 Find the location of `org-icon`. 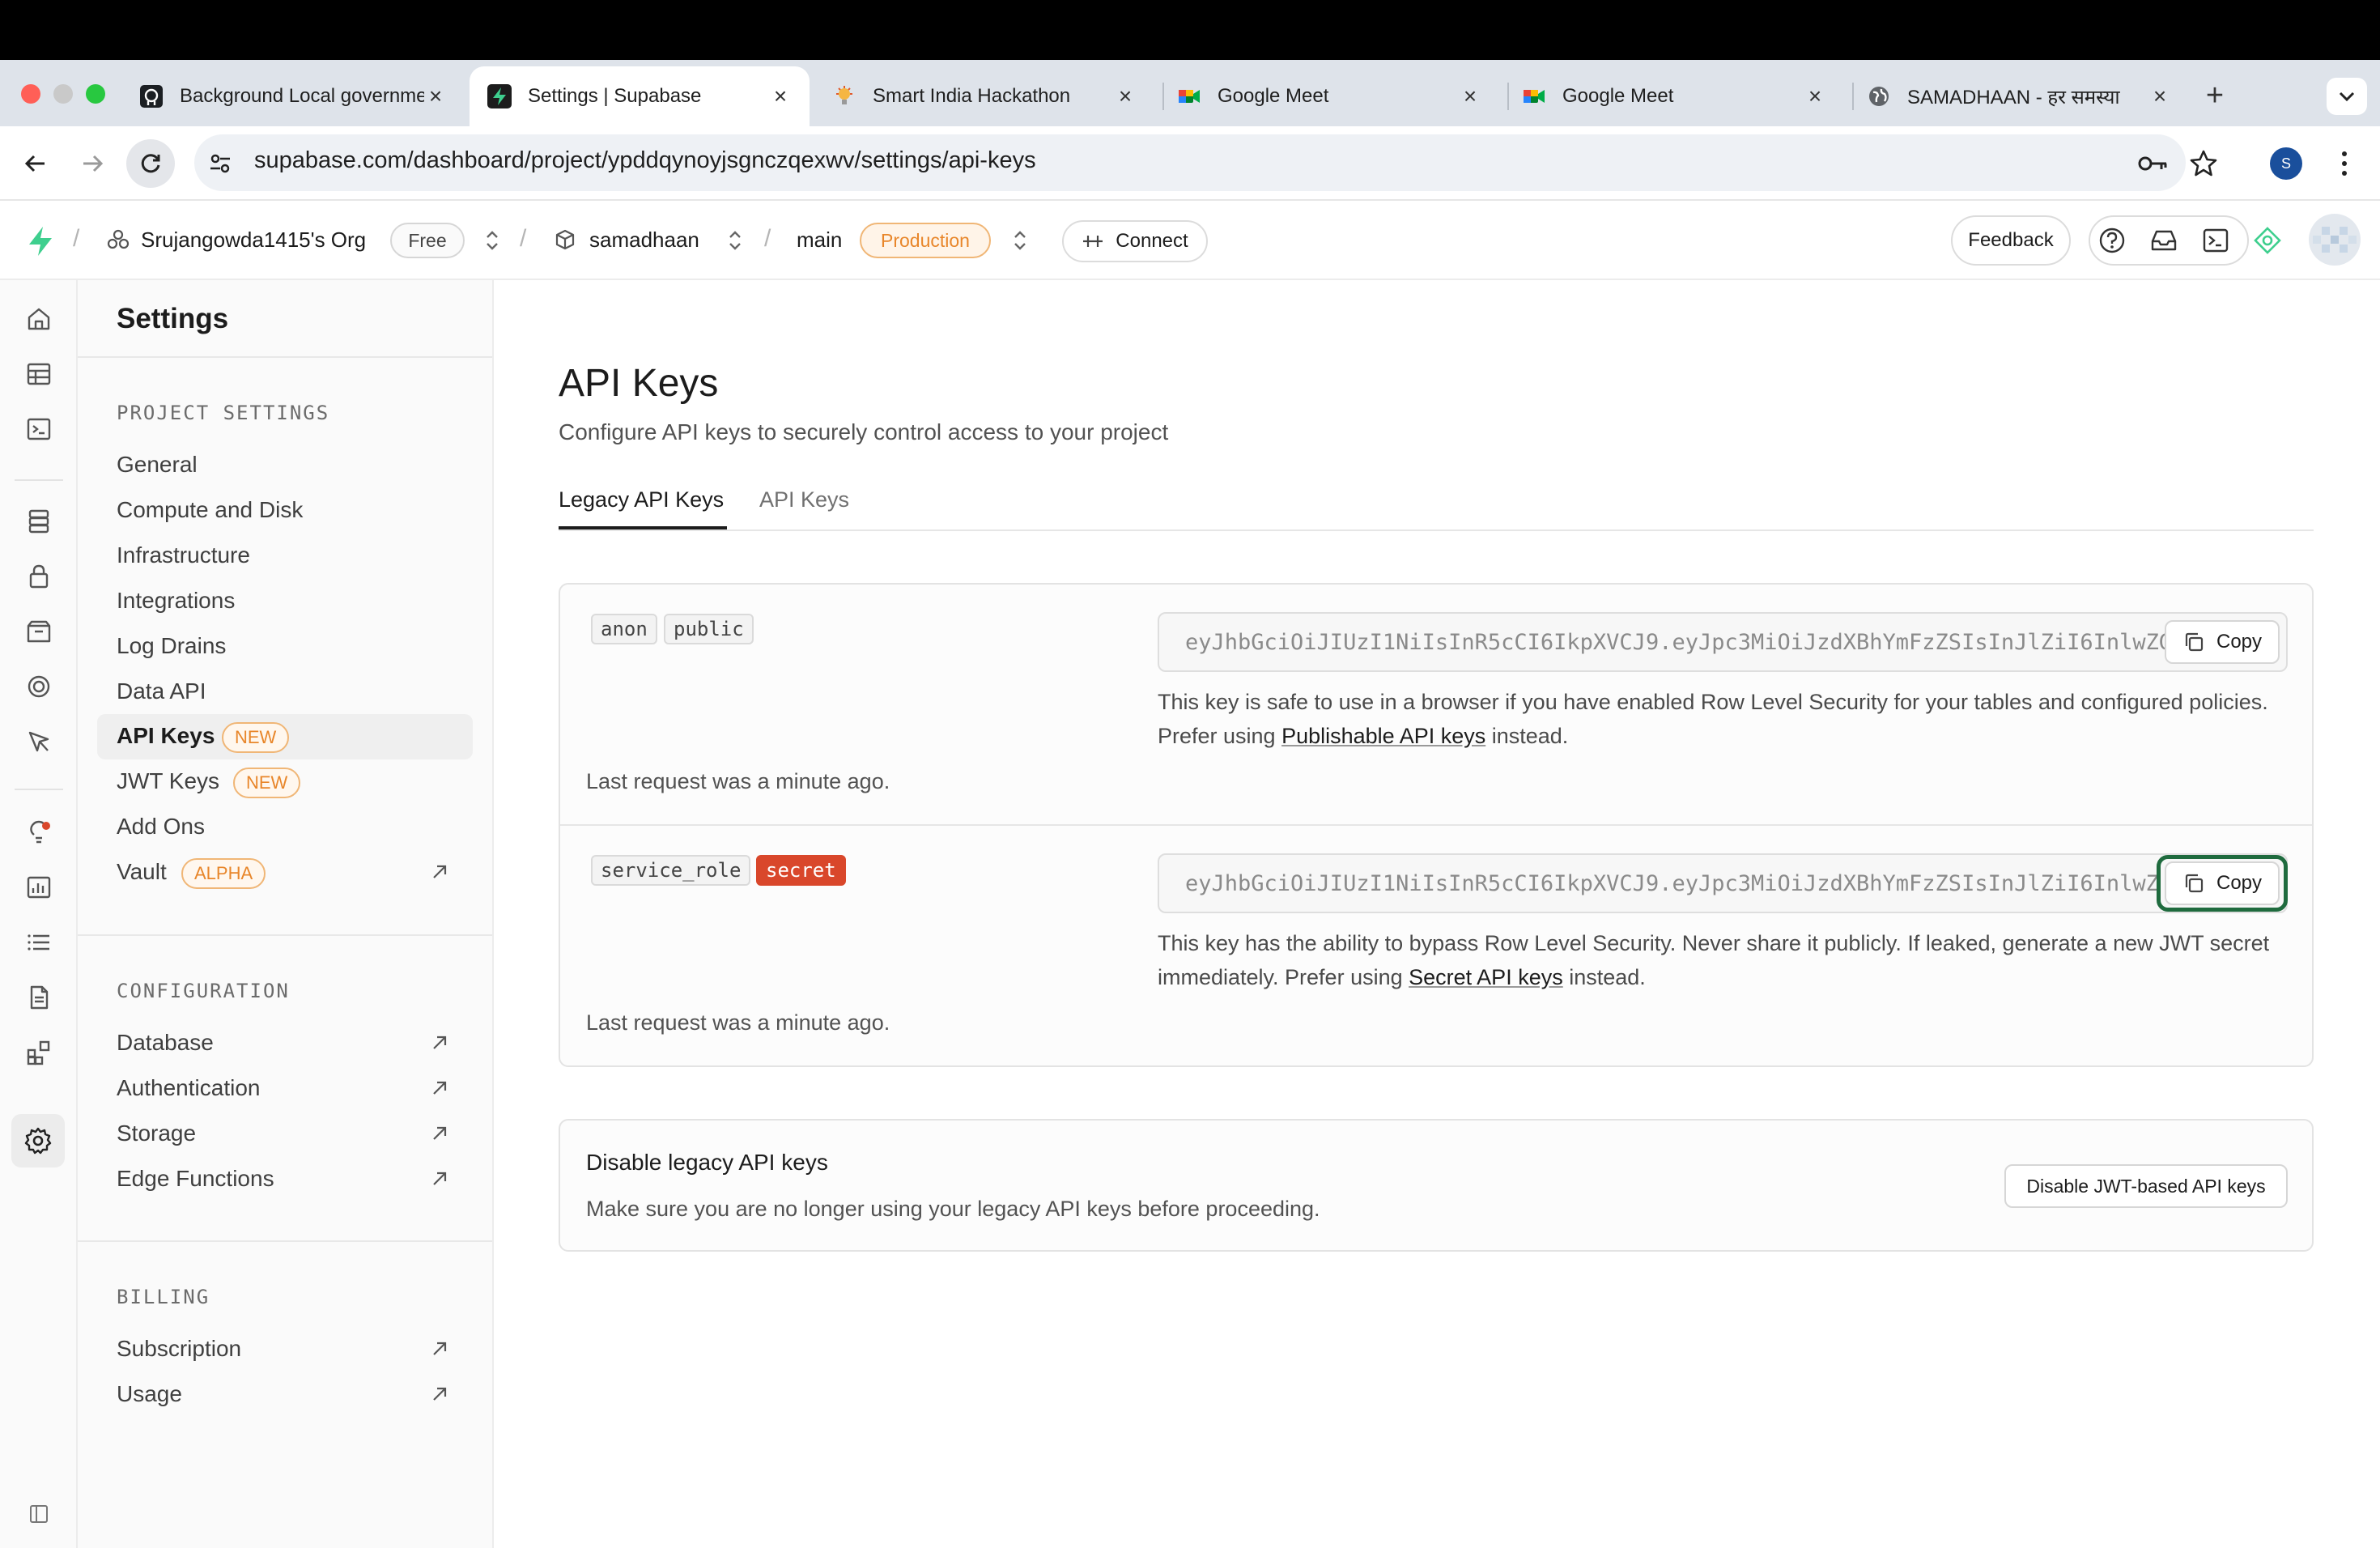

org-icon is located at coordinates (118, 239).